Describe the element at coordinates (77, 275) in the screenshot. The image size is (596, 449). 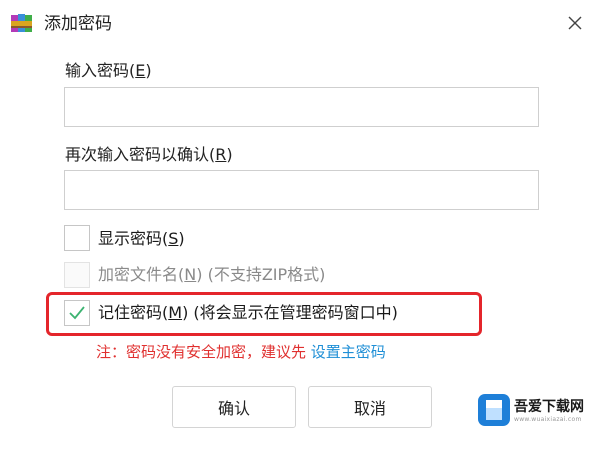
I see `encrypt-filenames-checkbox` at that location.